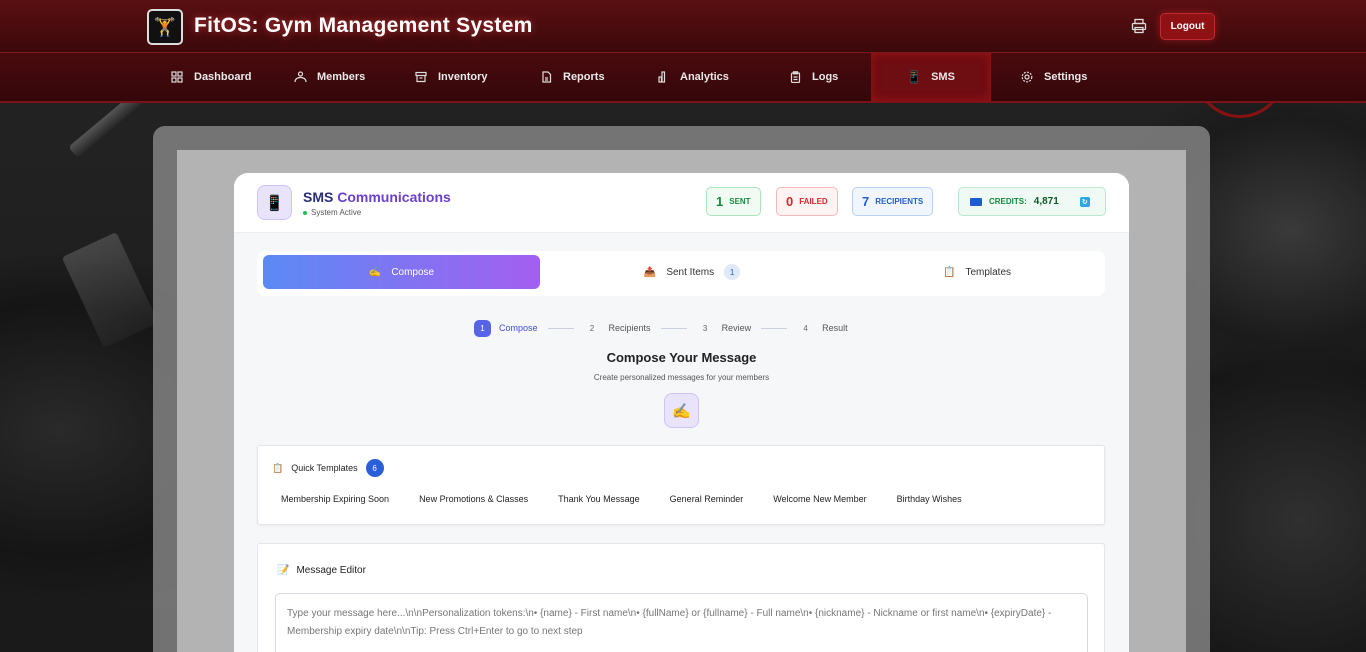 This screenshot has width=1366, height=652. Describe the element at coordinates (482, 328) in the screenshot. I see `step-number: 1` at that location.